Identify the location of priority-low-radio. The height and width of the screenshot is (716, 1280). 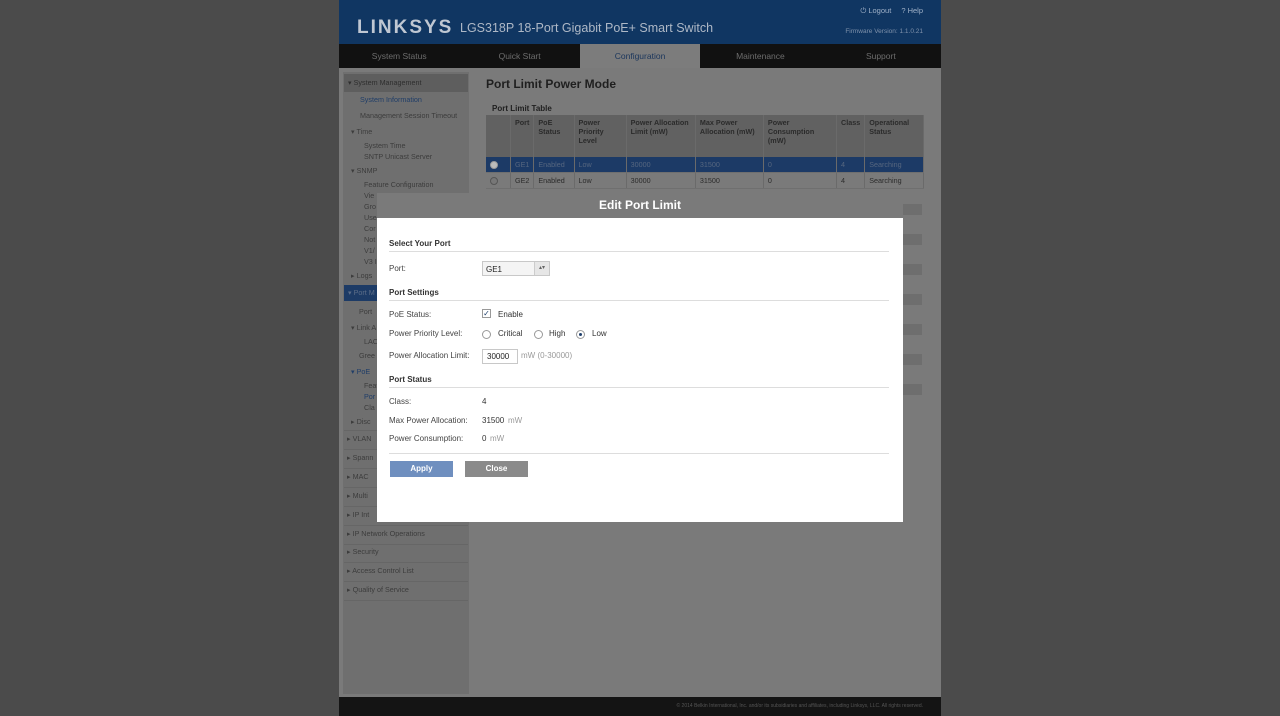
(580, 334).